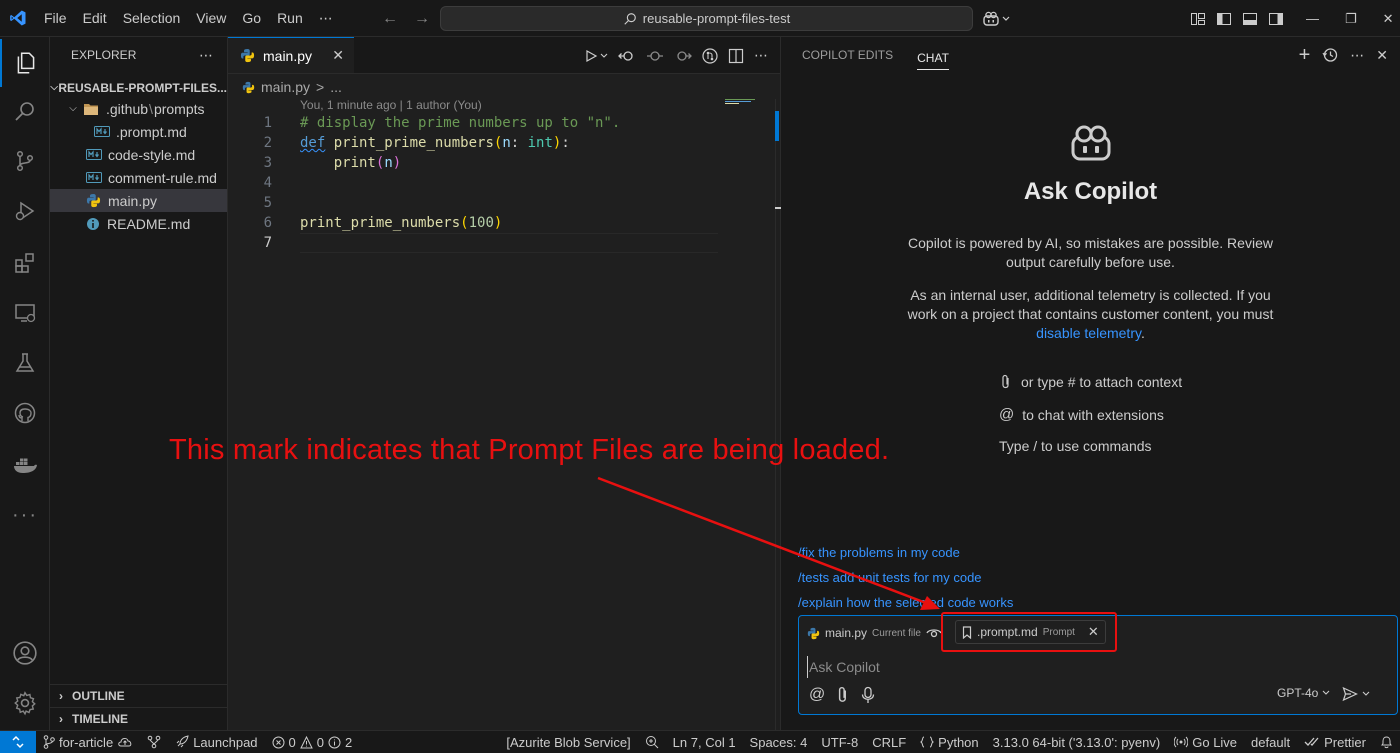 Image resolution: width=1400 pixels, height=753 pixels. What do you see at coordinates (338, 55) in the screenshot?
I see `close-tab-icon: ✕` at bounding box center [338, 55].